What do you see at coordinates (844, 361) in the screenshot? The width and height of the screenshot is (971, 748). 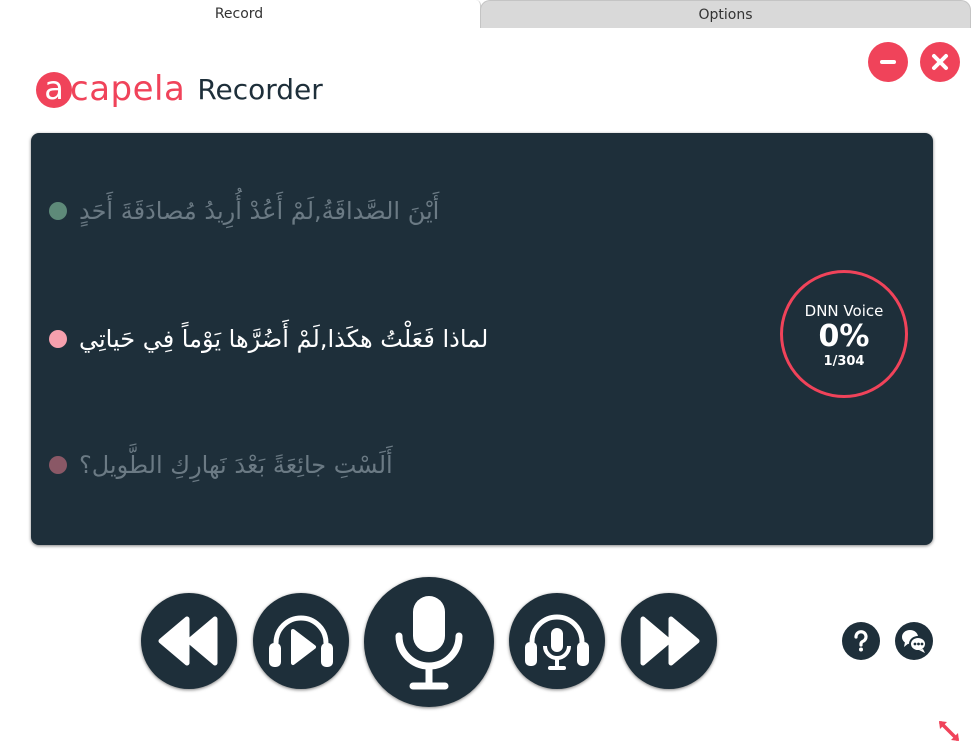 I see `progress-count: 1/304` at bounding box center [844, 361].